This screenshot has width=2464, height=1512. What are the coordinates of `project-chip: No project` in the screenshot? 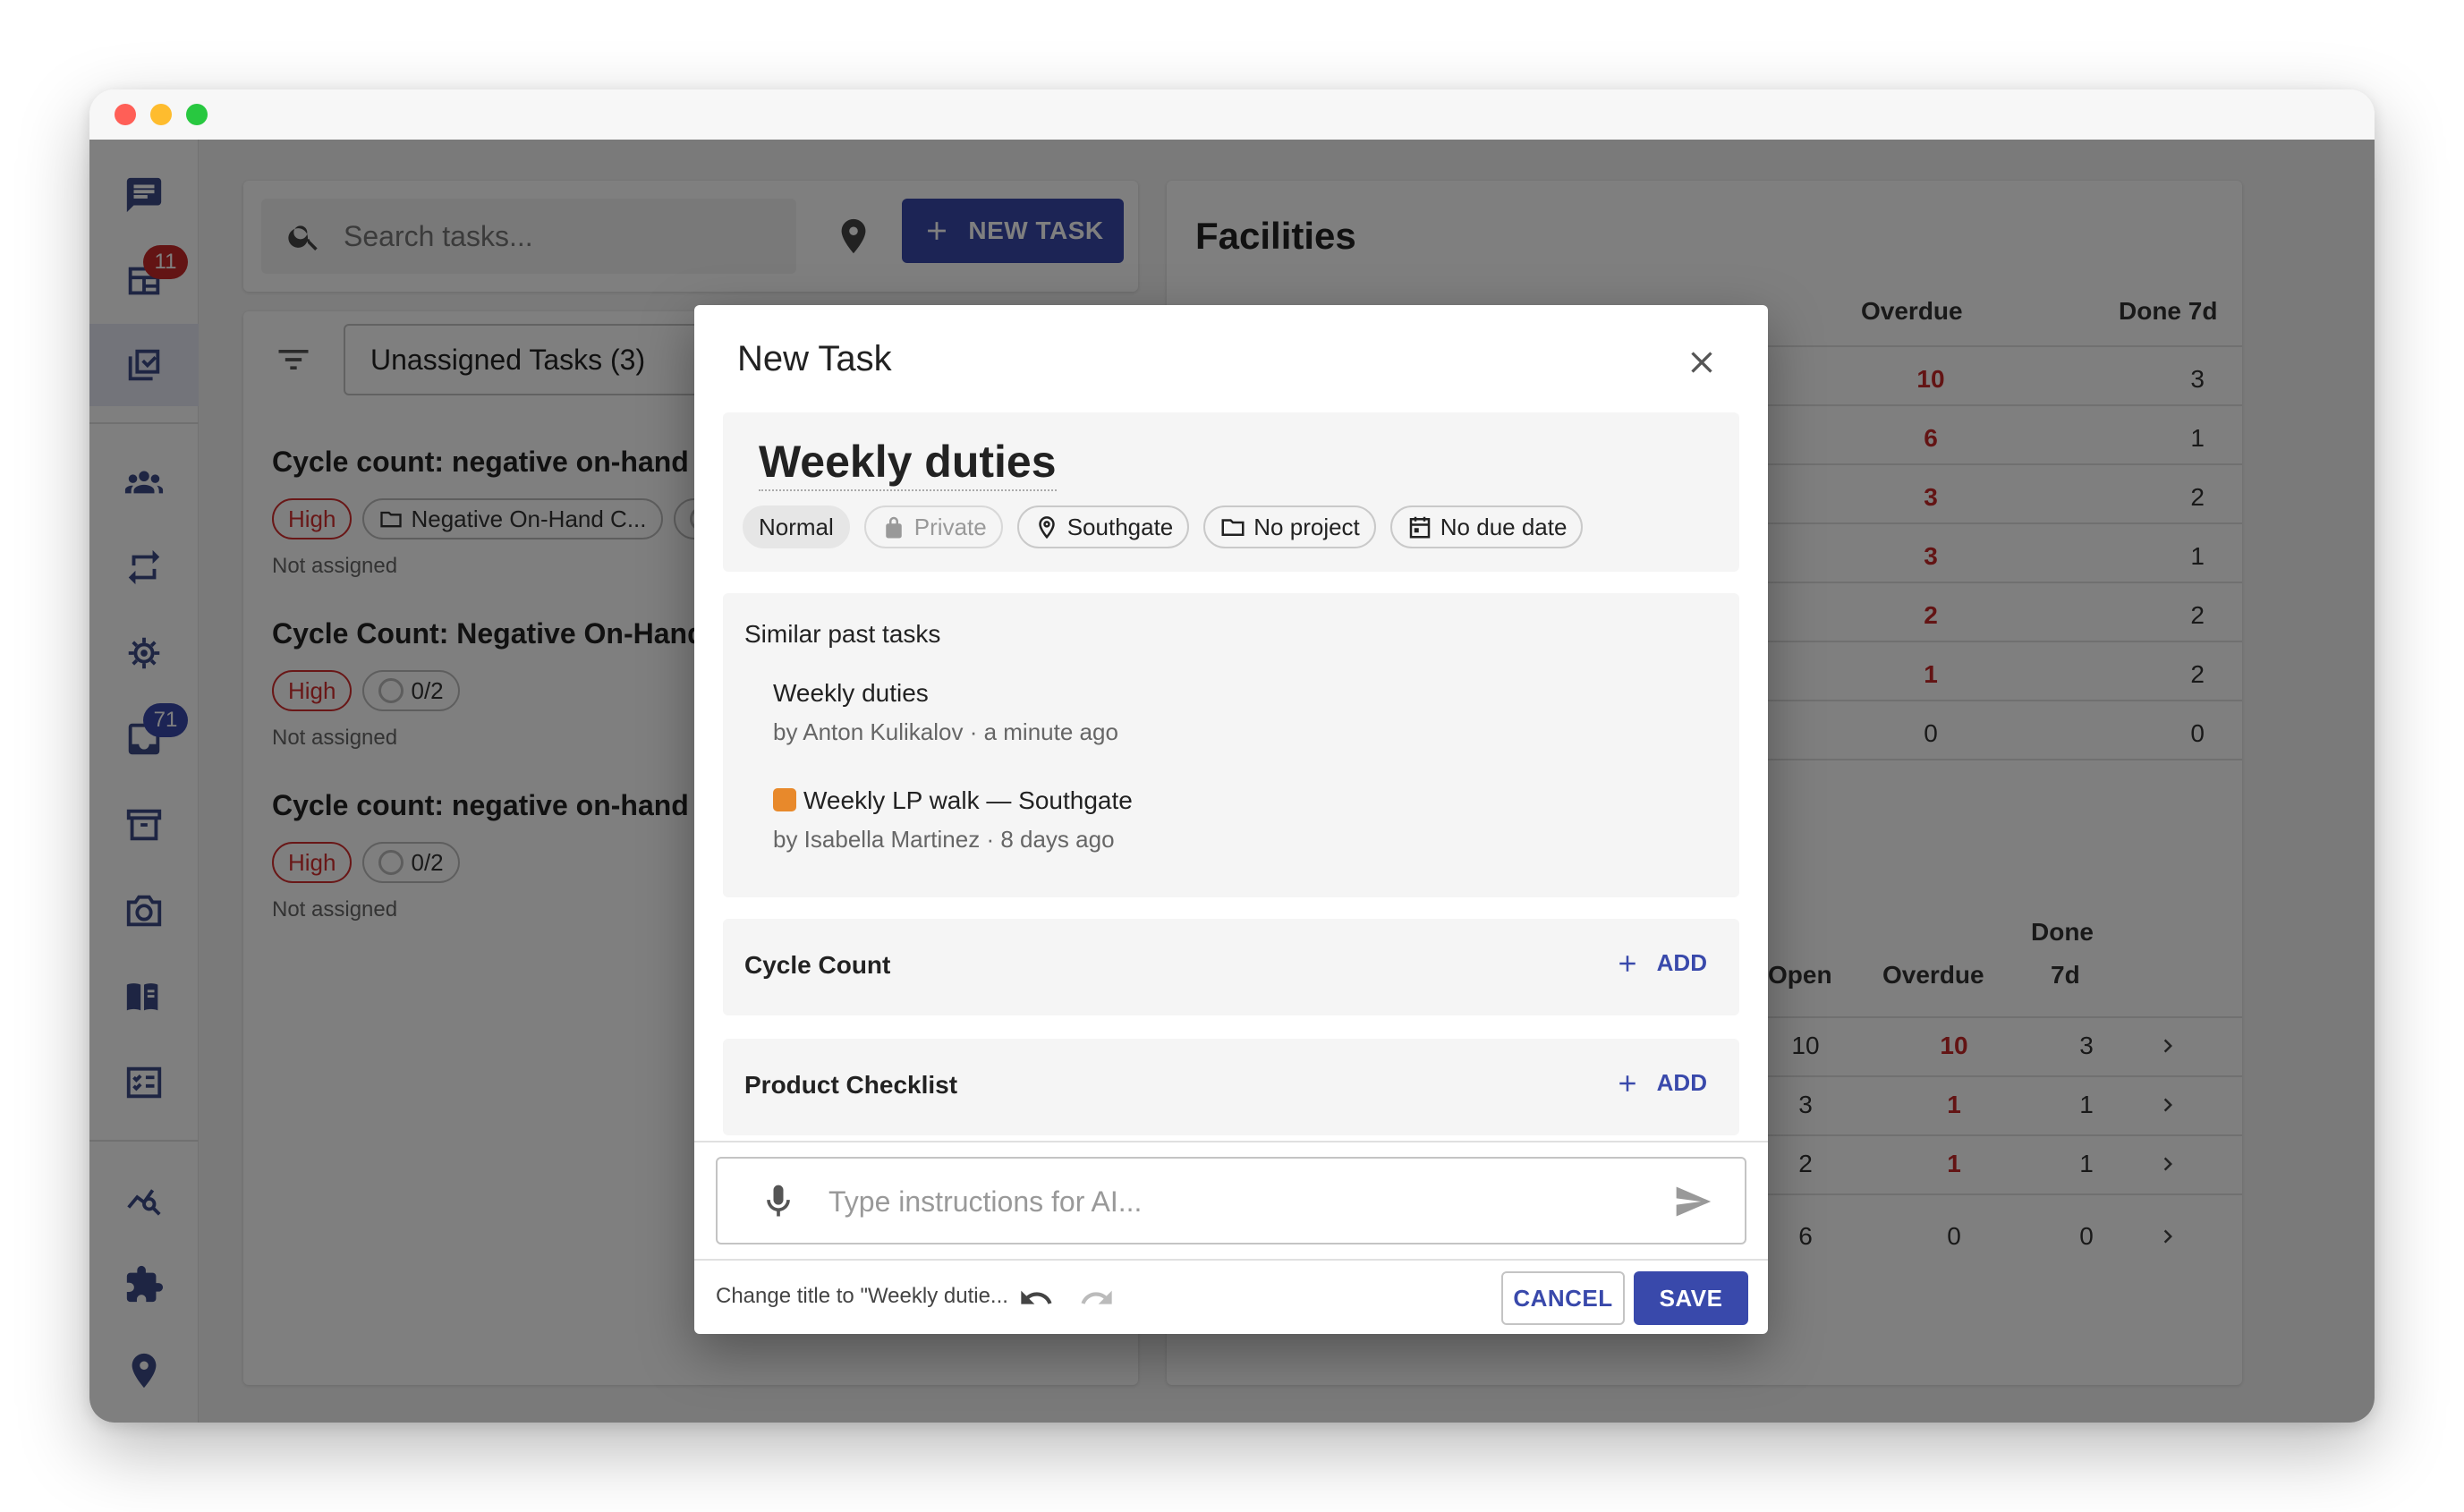 It's located at (1290, 526).